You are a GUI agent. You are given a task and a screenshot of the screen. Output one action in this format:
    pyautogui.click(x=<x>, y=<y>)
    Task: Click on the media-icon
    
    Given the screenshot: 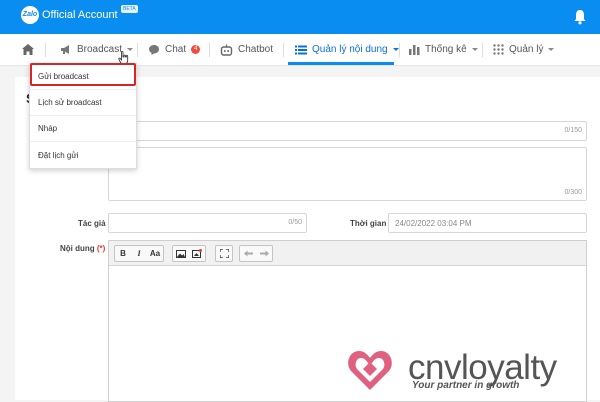 What is the action you would take?
    pyautogui.click(x=197, y=253)
    